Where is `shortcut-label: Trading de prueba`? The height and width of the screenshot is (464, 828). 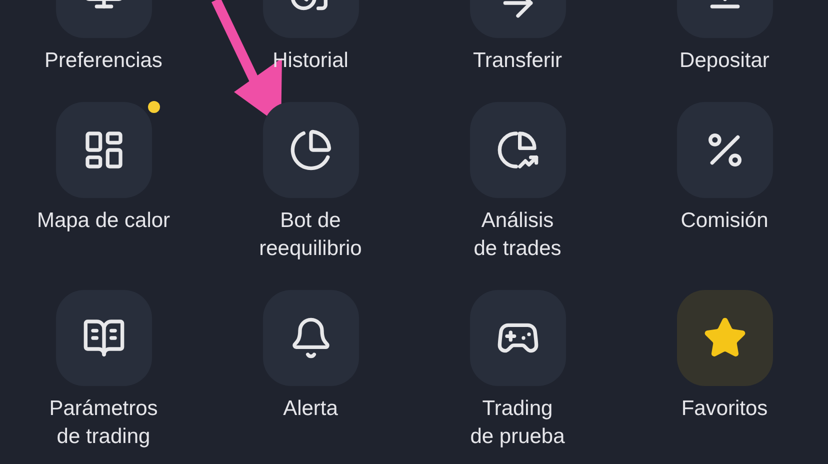 shortcut-label: Trading de prueba is located at coordinates (517, 423).